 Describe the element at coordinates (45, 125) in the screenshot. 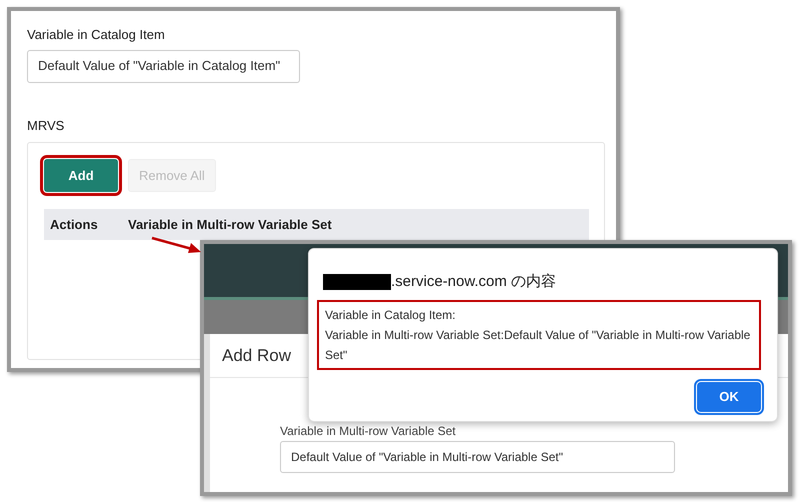

I see `section-label: MRVS` at that location.